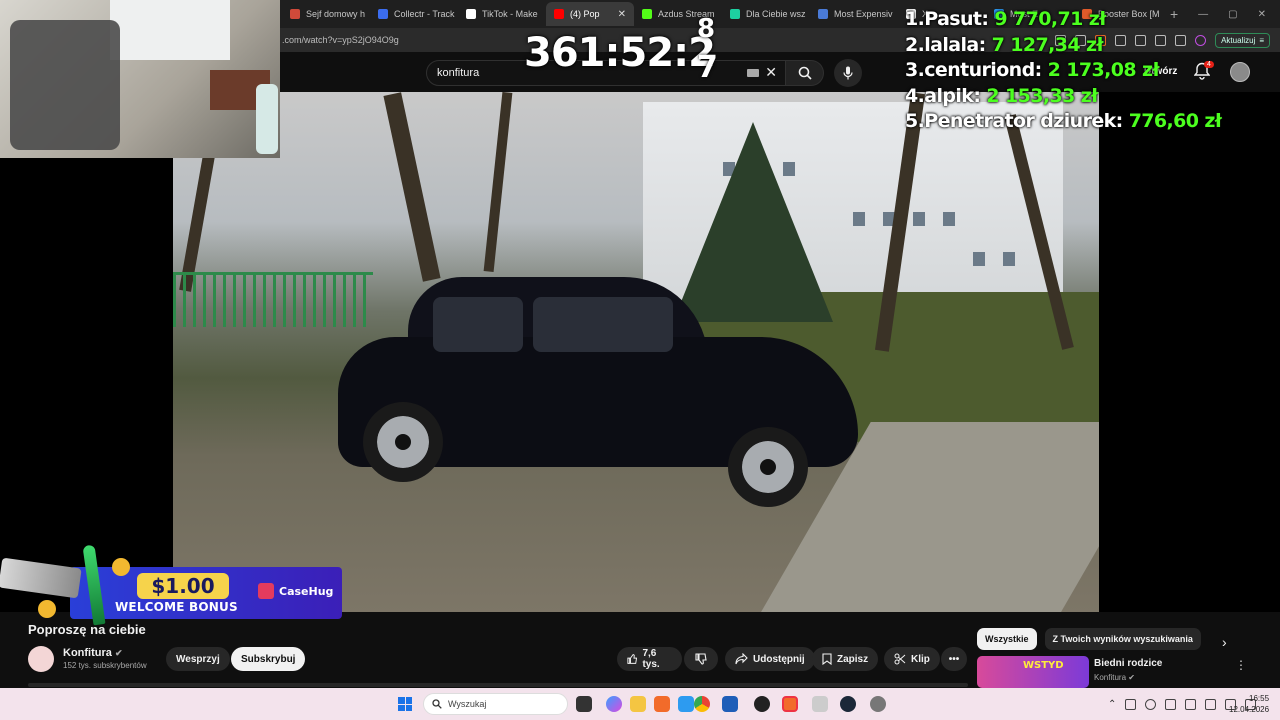 This screenshot has height=720, width=1280. What do you see at coordinates (614, 704) in the screenshot?
I see `copilot-icon` at bounding box center [614, 704].